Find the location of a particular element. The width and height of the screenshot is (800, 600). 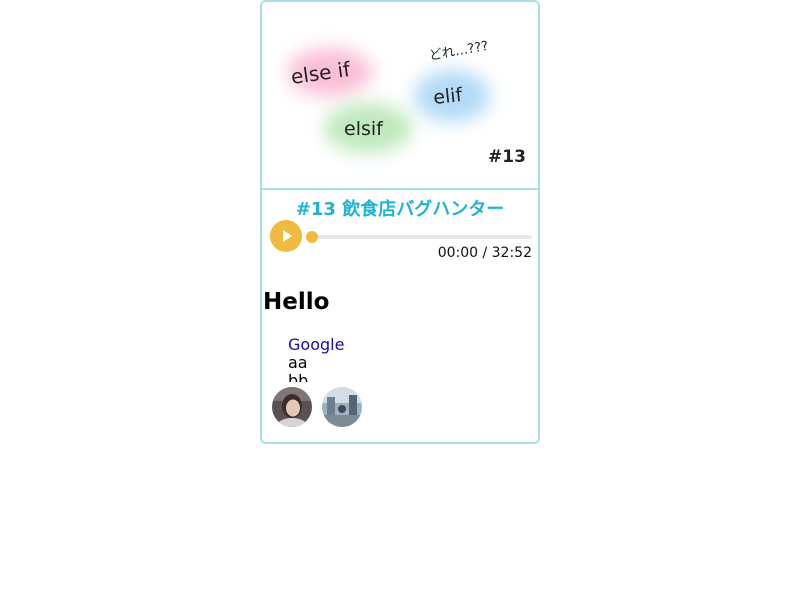

question-label: どれ…??? is located at coordinates (458, 51).